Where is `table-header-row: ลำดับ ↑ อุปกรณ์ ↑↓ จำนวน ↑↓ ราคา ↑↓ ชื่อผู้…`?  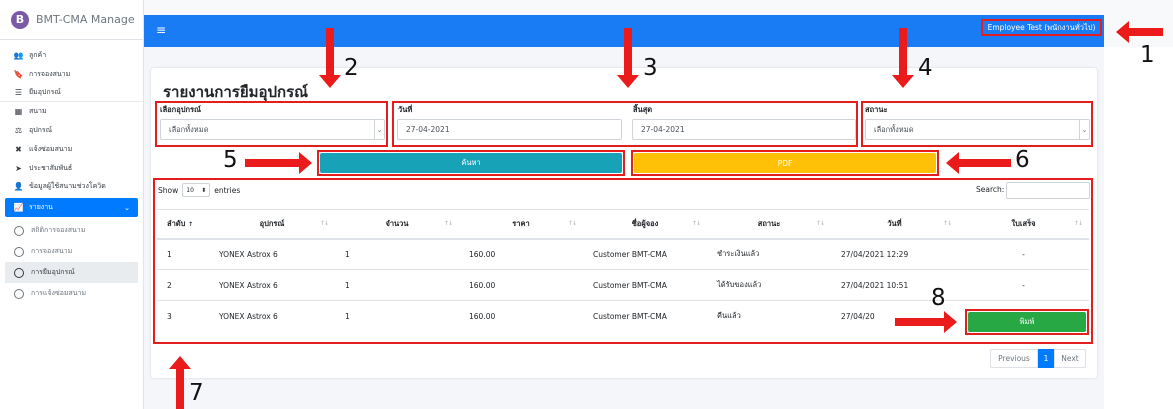
table-header-row: ลำดับ ↑ อุปกรณ์ ↑↓ จำนวน ↑↓ ราคา ↑↓ ชื่อผู้… is located at coordinates (623, 224).